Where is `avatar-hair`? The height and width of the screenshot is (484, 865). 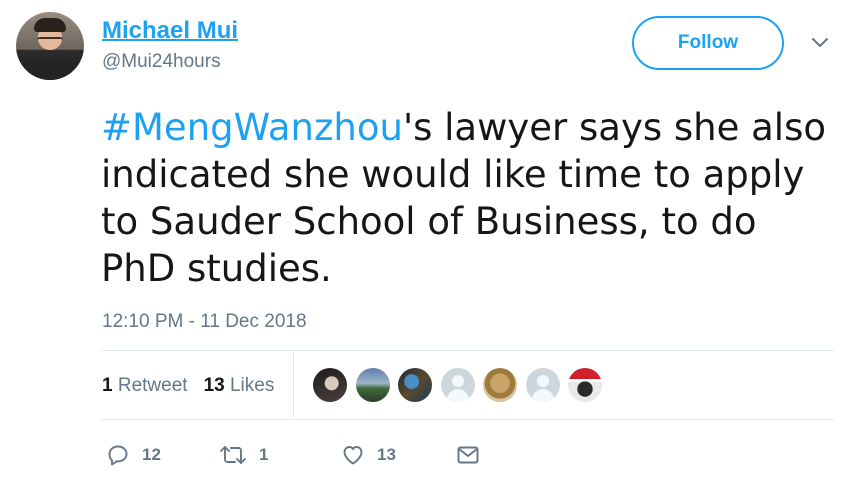
avatar-hair is located at coordinates (50, 25).